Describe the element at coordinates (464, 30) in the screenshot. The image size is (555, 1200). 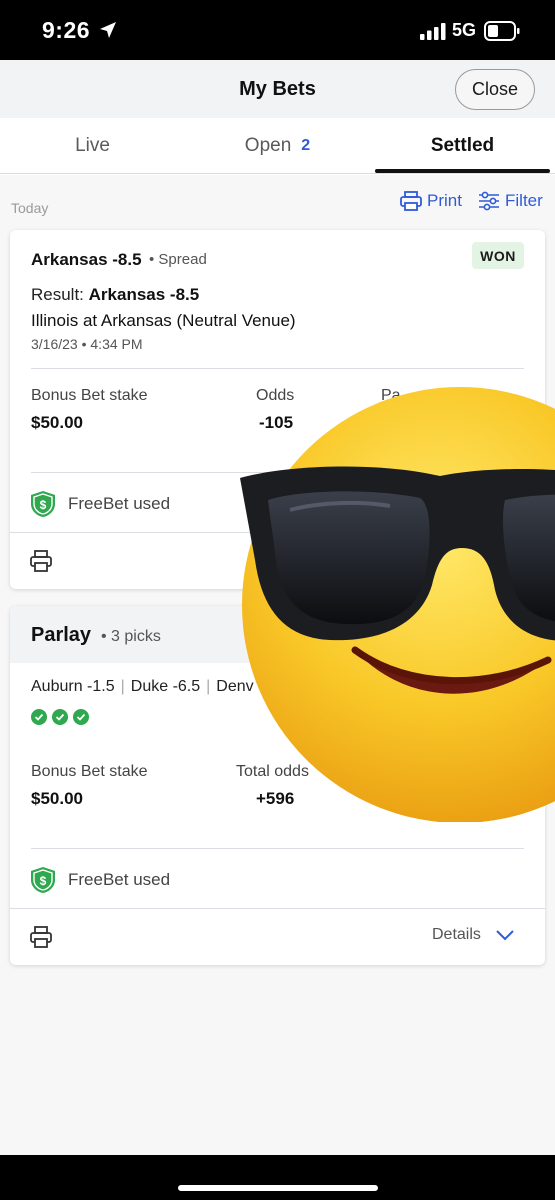
I see `network-label: 5G` at that location.